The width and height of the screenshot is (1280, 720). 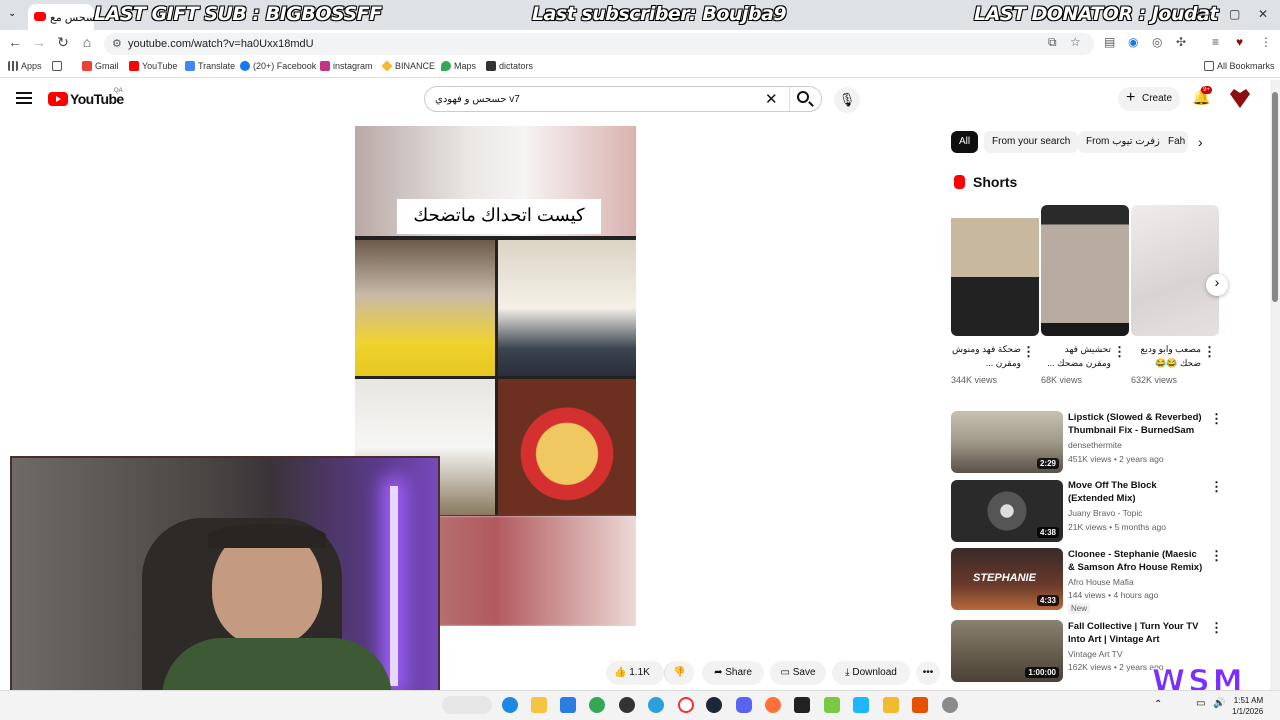 What do you see at coordinates (832, 705) in the screenshot?
I see `app-green-icon` at bounding box center [832, 705].